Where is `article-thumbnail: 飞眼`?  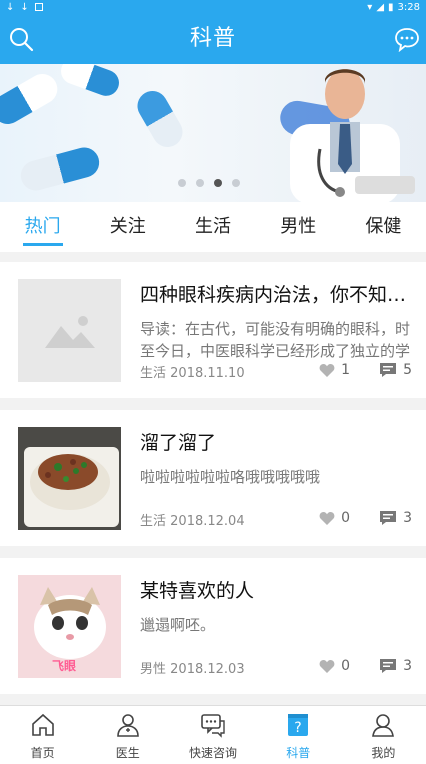 article-thumbnail: 飞眼 is located at coordinates (69, 626).